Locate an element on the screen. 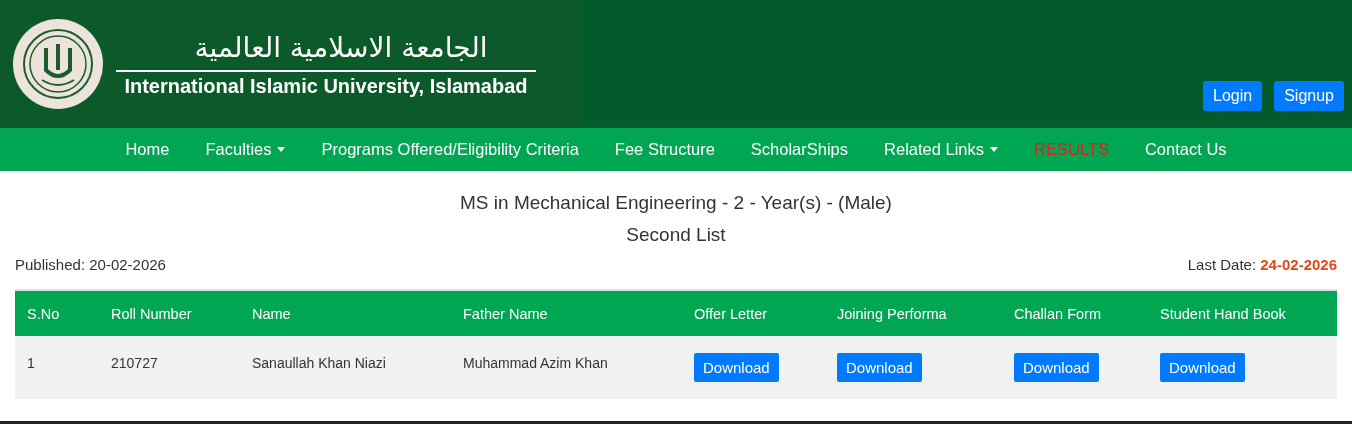 This screenshot has width=1352, height=424. table-cell: Sanaullah Khan Niazi is located at coordinates (319, 362).